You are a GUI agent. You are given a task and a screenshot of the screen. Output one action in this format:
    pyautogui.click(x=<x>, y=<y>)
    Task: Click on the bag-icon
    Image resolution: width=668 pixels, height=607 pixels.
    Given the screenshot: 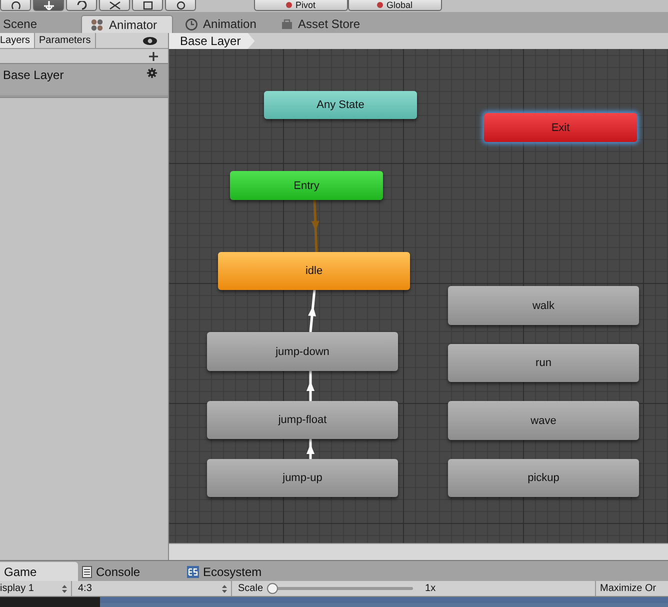 What is the action you would take?
    pyautogui.click(x=287, y=24)
    